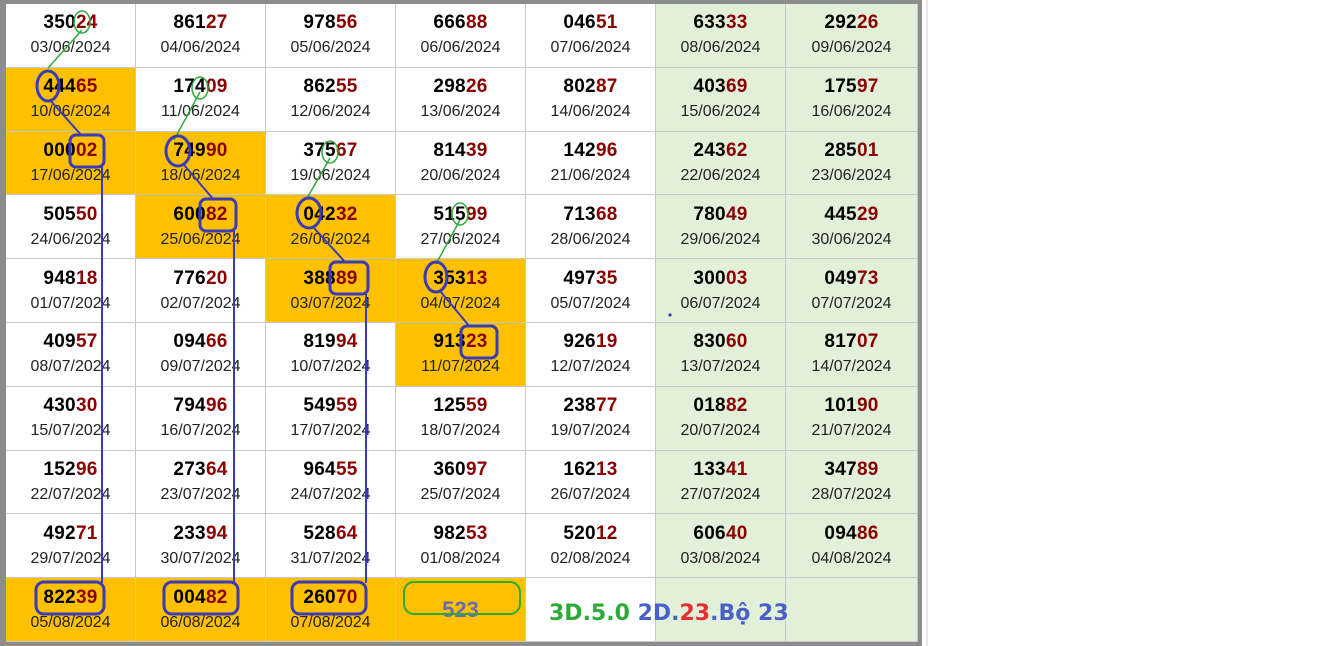 The height and width of the screenshot is (646, 1322). I want to click on result-number: 79496, so click(200, 406).